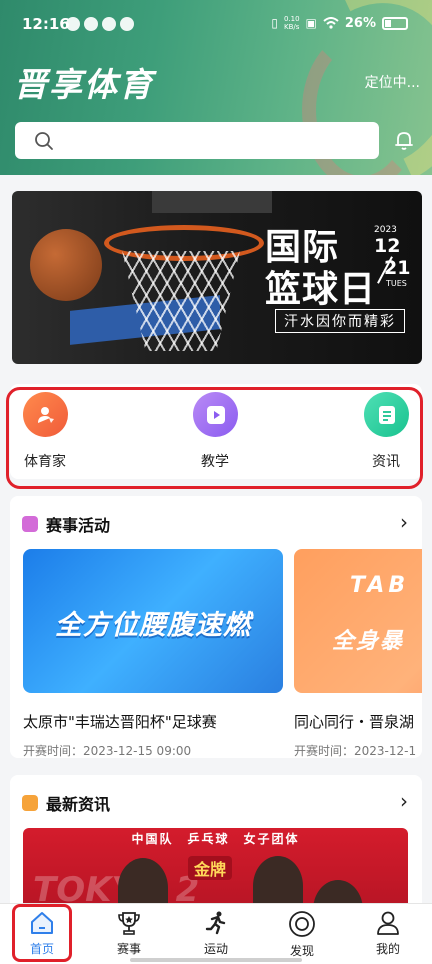 This screenshot has width=432, height=964. What do you see at coordinates (66, 265) in the screenshot?
I see `basketball-image` at bounding box center [66, 265].